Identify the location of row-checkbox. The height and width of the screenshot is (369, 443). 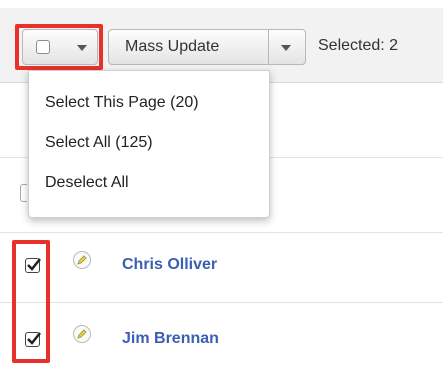
(23, 193).